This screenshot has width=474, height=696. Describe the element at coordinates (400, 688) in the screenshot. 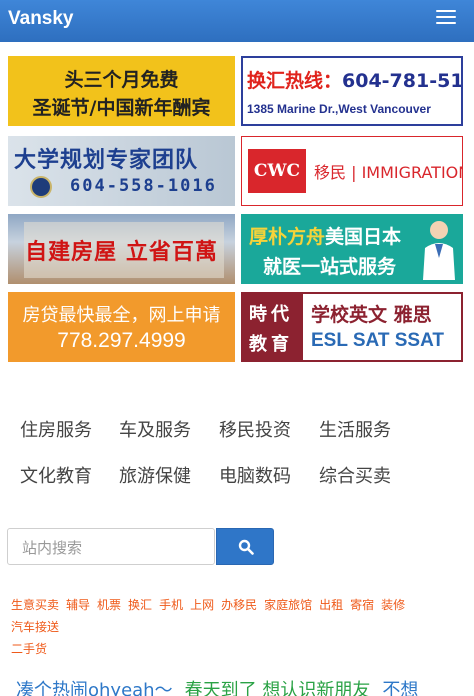

I see `post-link: 不想` at that location.